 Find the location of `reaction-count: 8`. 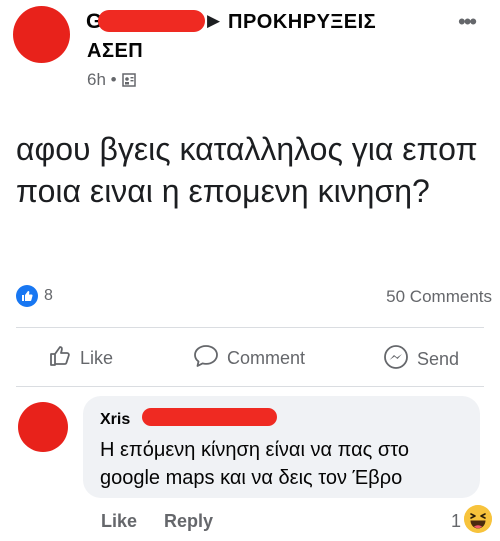

reaction-count: 8 is located at coordinates (48, 296).